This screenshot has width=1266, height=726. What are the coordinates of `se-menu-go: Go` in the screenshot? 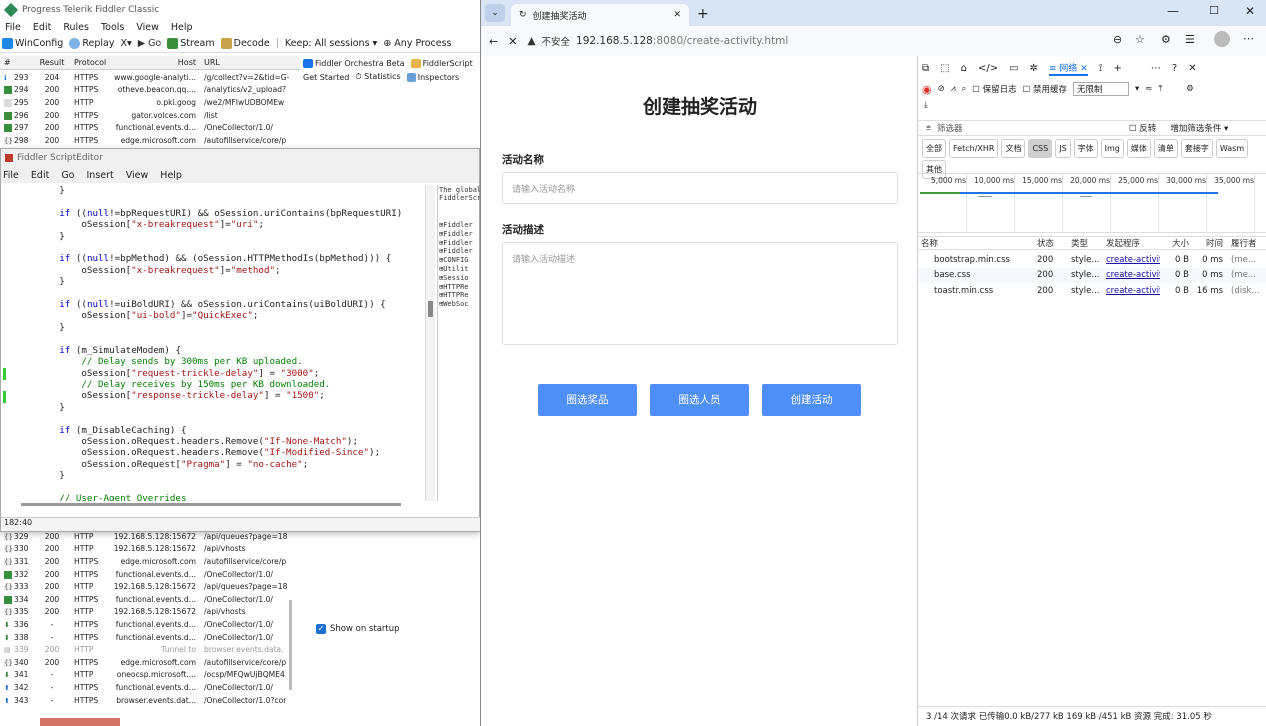 It's located at (67, 175).